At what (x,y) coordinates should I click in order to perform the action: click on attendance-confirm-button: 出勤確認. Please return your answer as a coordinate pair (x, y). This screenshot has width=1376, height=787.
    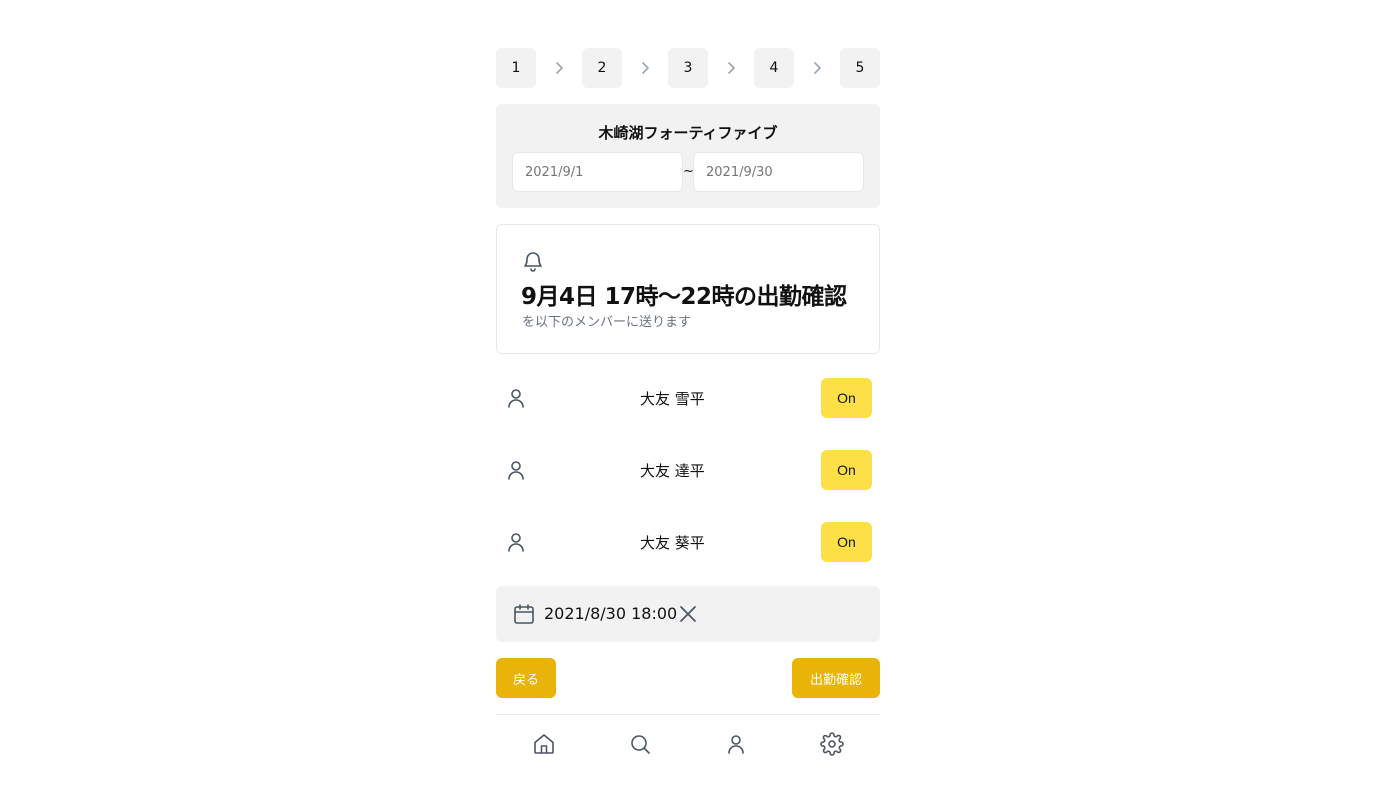
    Looking at the image, I should click on (836, 678).